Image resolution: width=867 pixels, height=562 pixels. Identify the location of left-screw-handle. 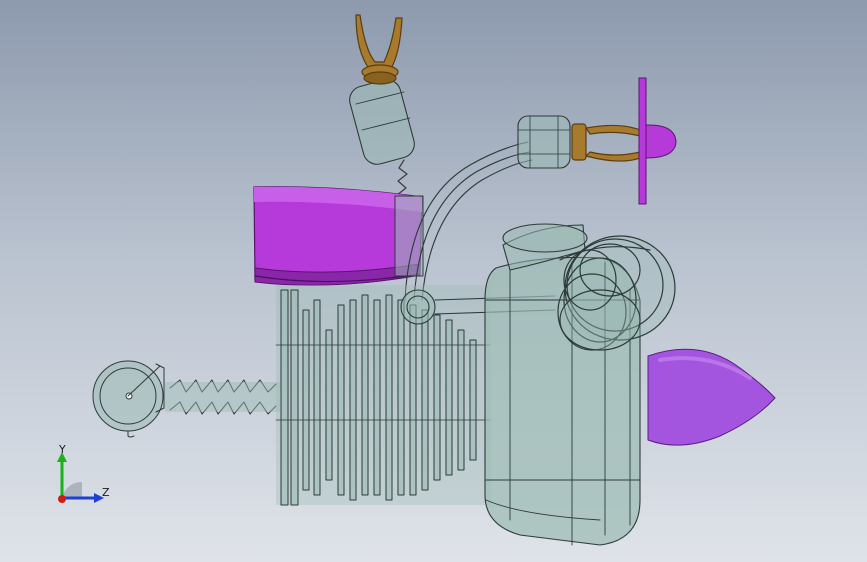
(186, 399).